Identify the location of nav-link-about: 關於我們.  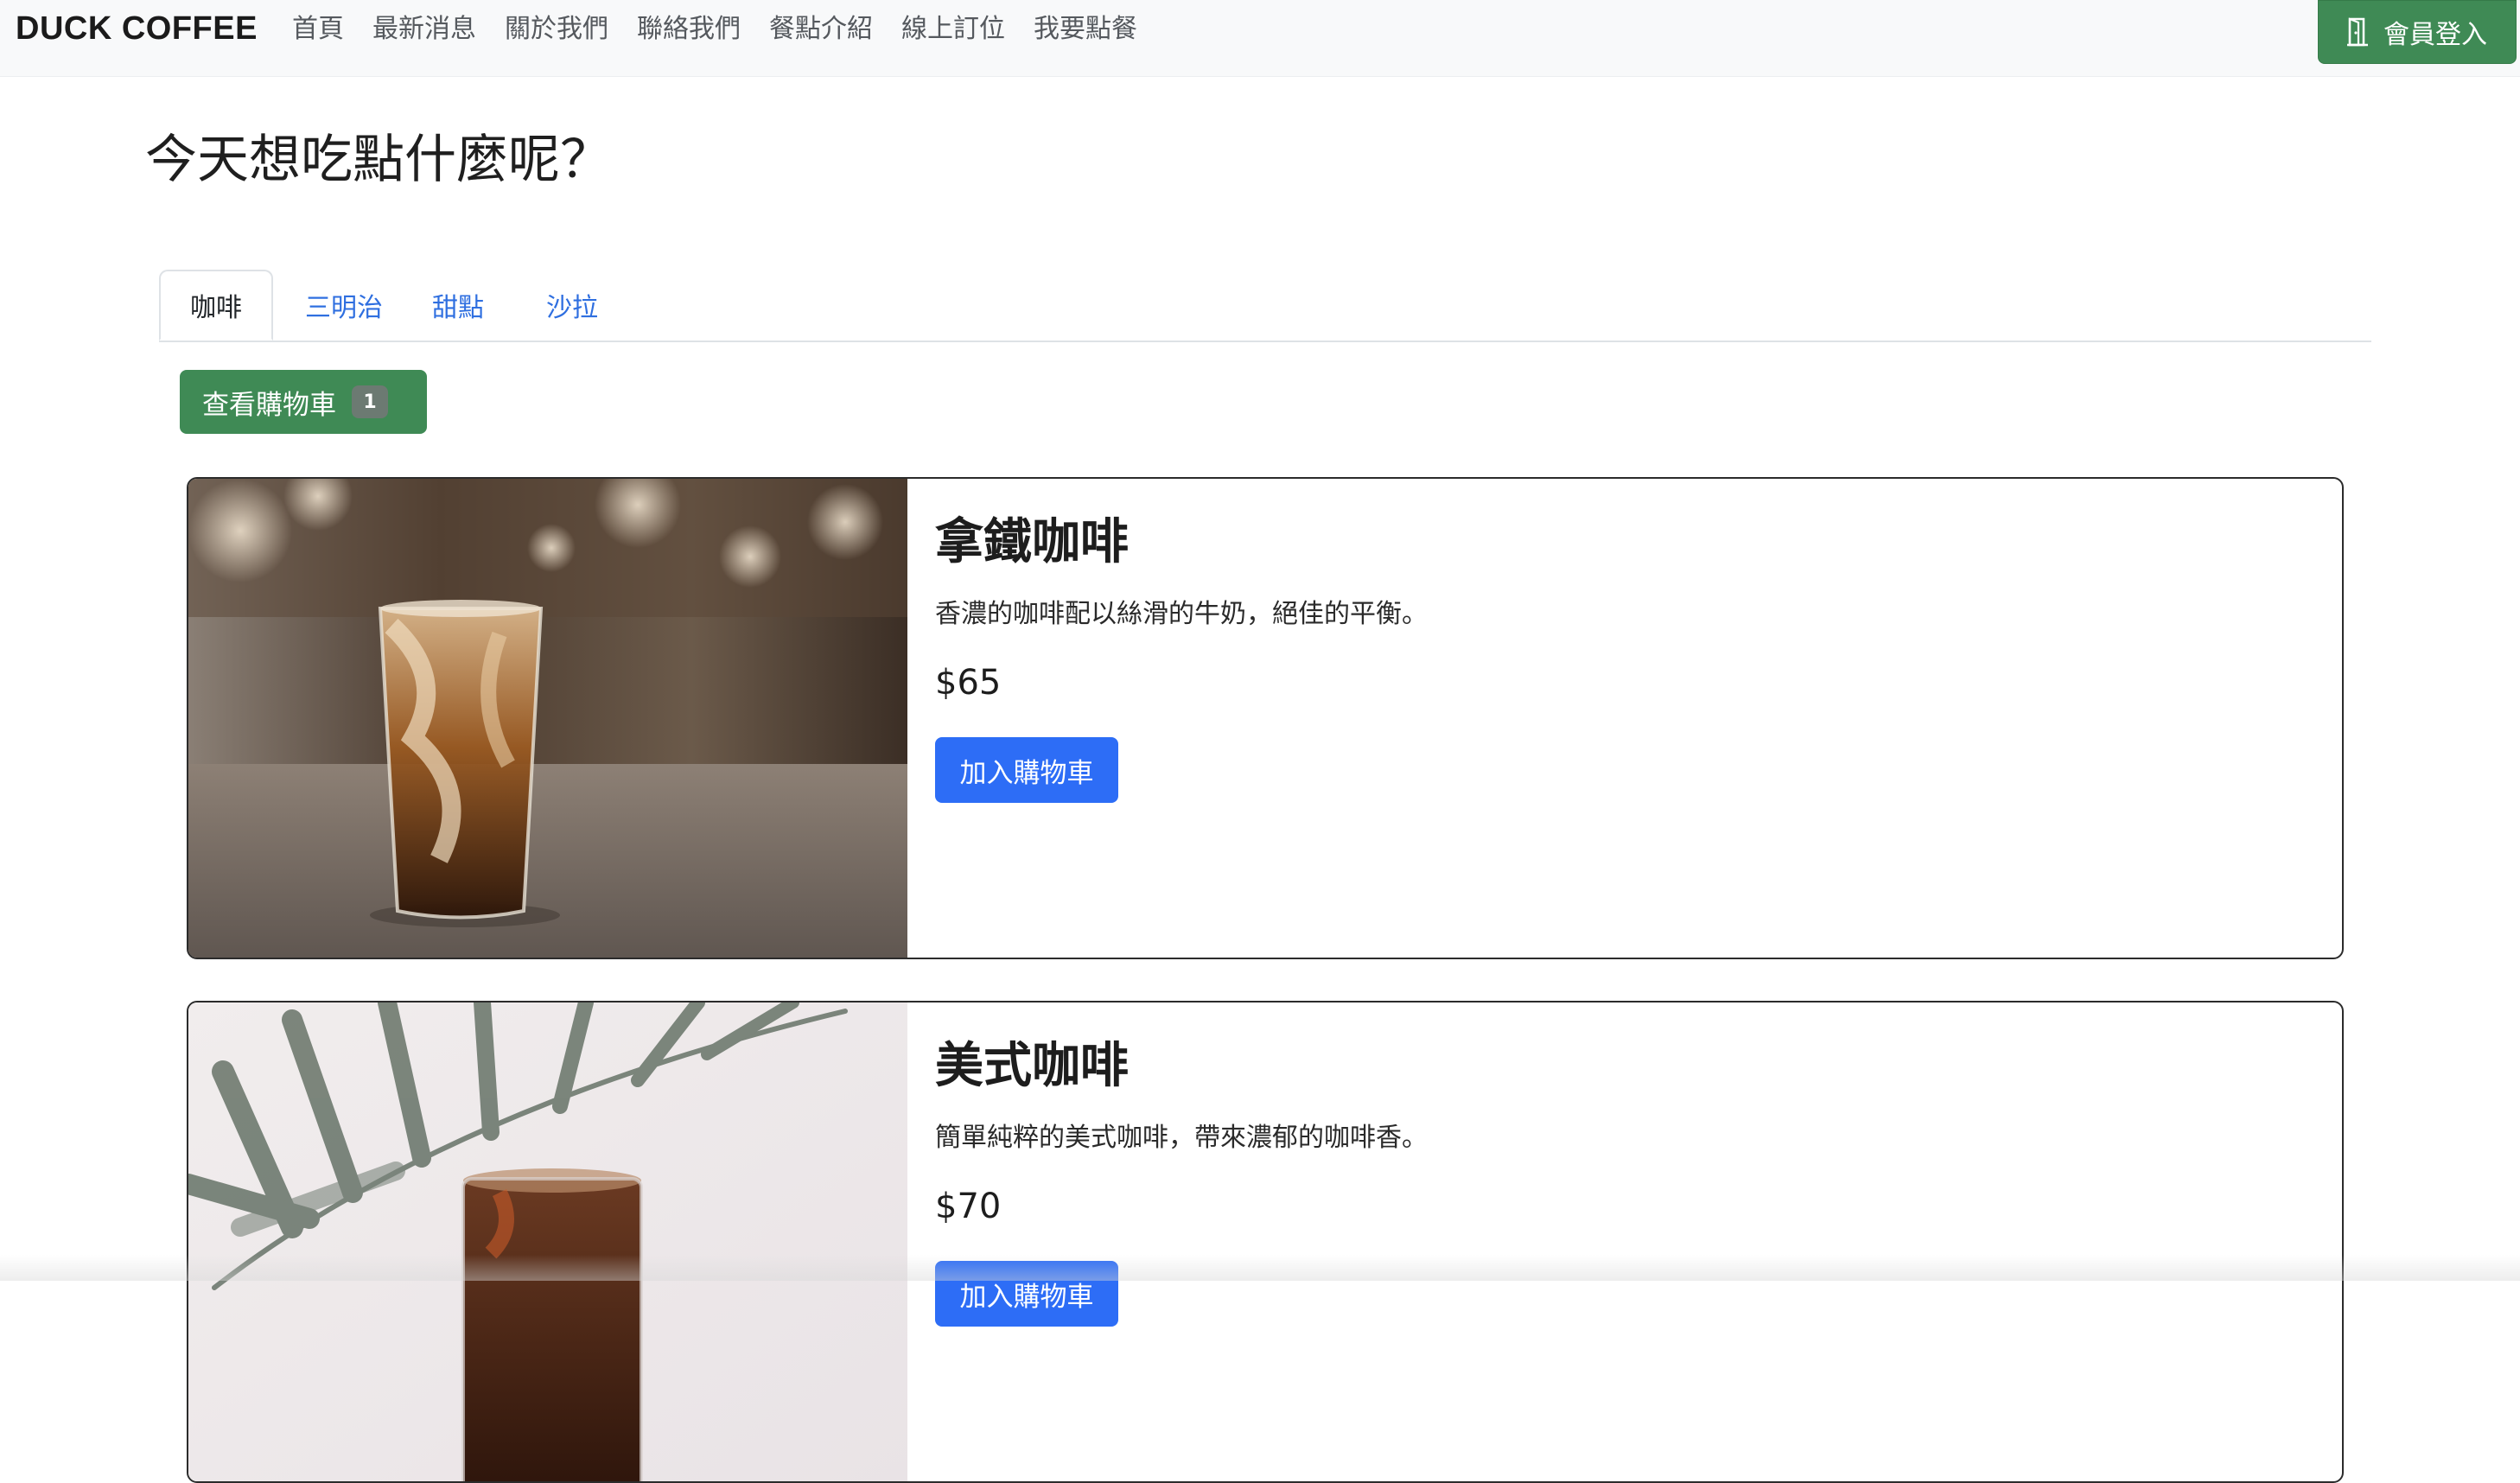
(556, 29).